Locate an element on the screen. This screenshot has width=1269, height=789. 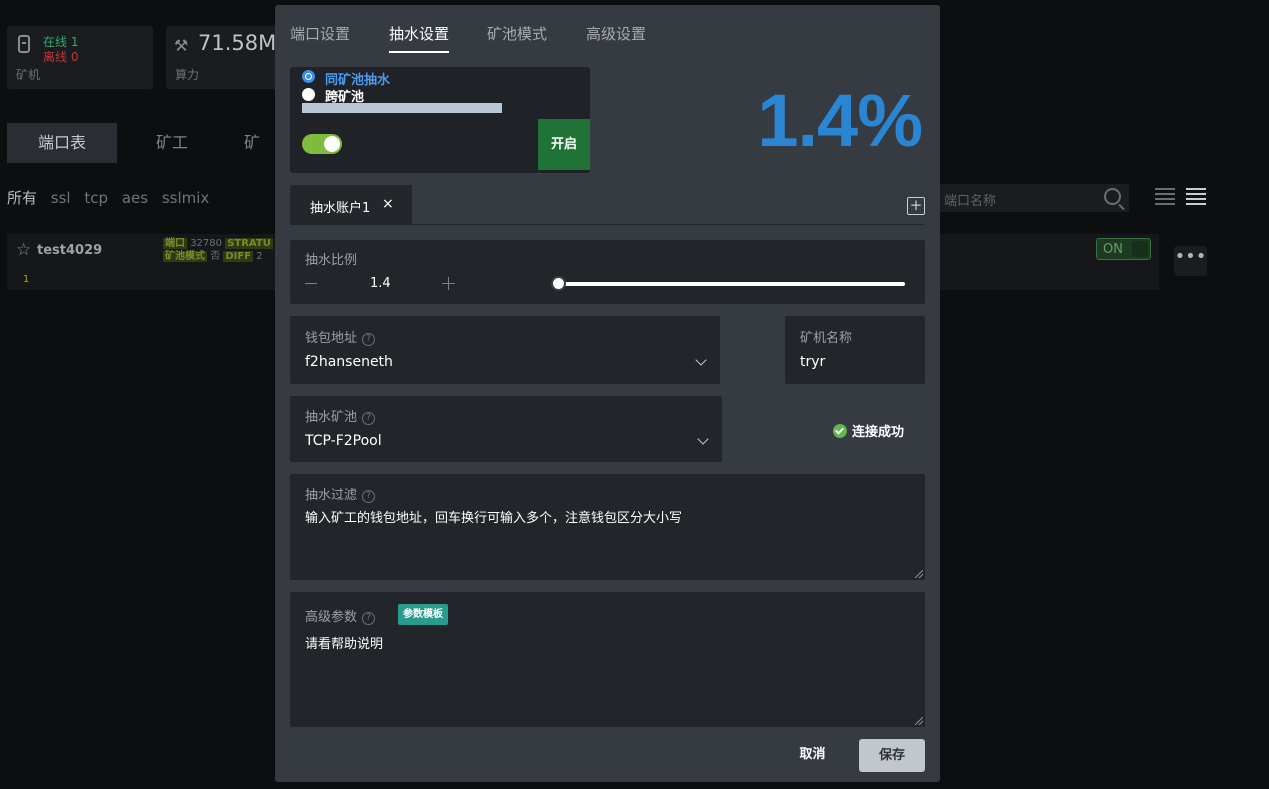
shovel-icon: ⚒ is located at coordinates (181, 45).